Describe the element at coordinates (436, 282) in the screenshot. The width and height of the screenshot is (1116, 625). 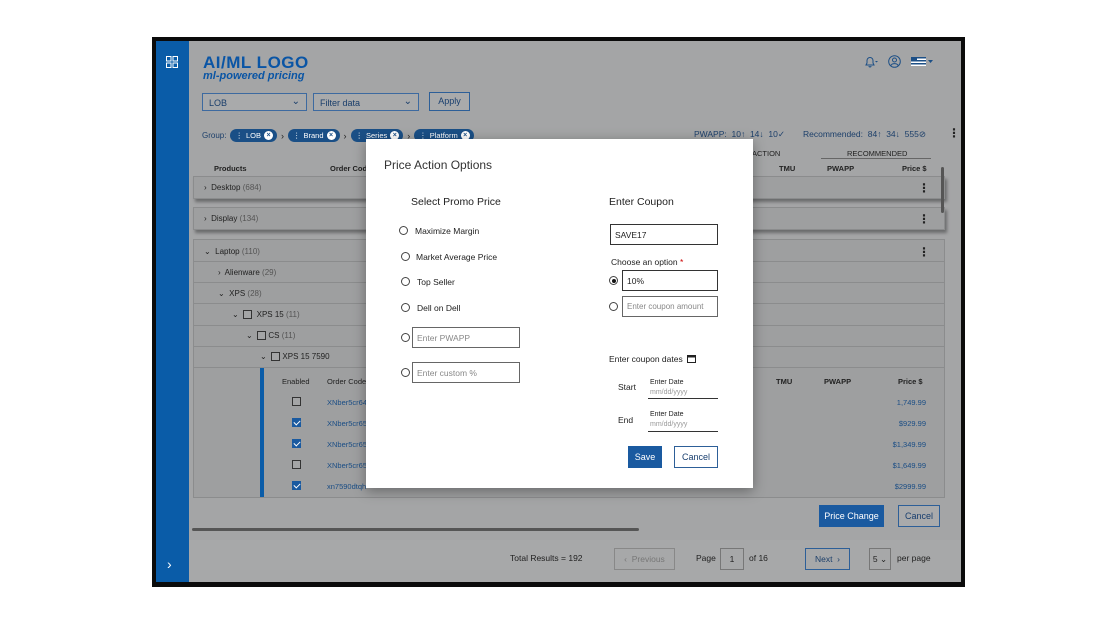
I see `option-label: Top Seller` at that location.